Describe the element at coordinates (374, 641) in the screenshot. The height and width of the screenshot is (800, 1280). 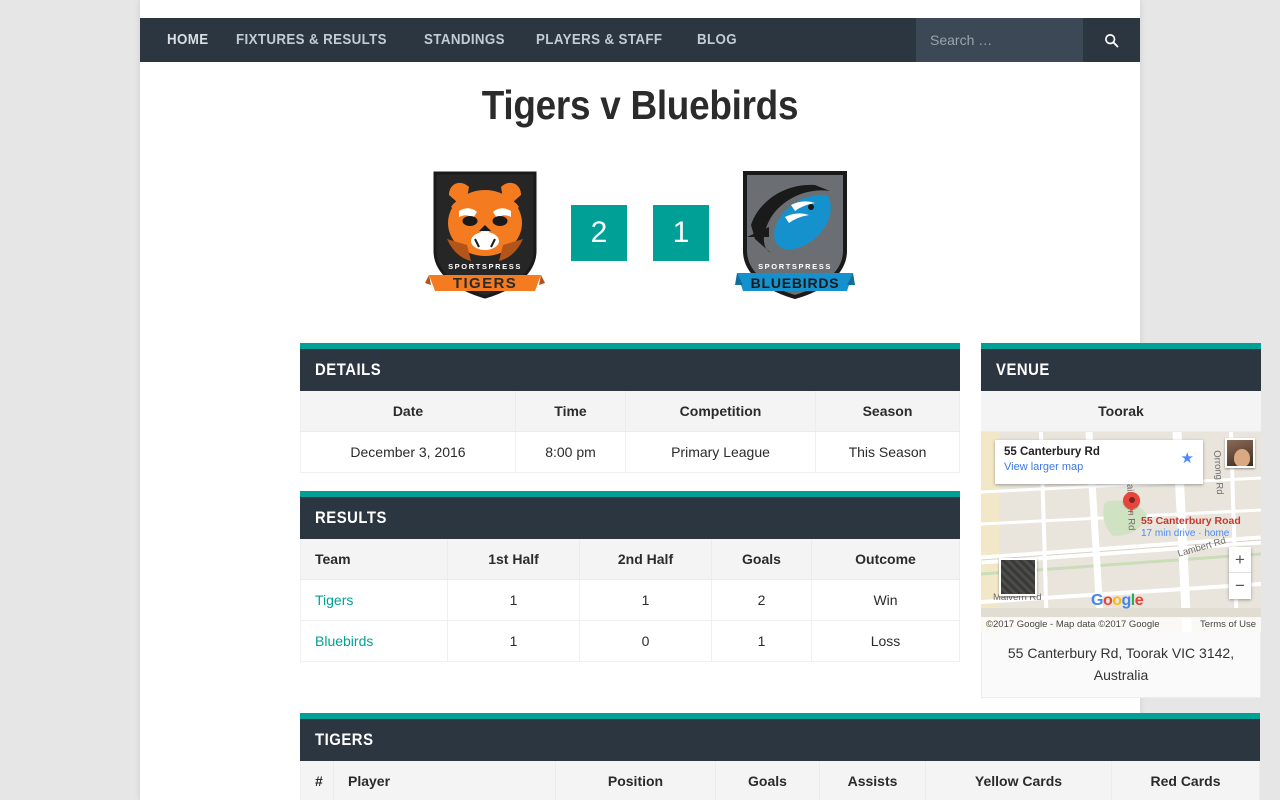
I see `results-cell-team: Bluebirds` at that location.